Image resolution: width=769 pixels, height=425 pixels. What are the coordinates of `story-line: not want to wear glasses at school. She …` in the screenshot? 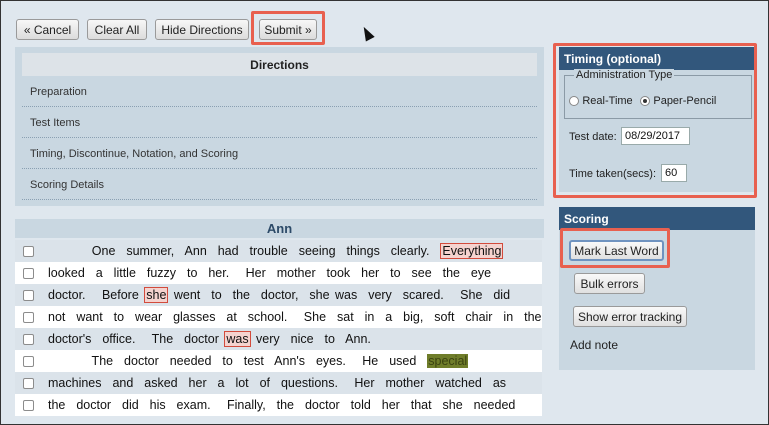 It's located at (278, 317).